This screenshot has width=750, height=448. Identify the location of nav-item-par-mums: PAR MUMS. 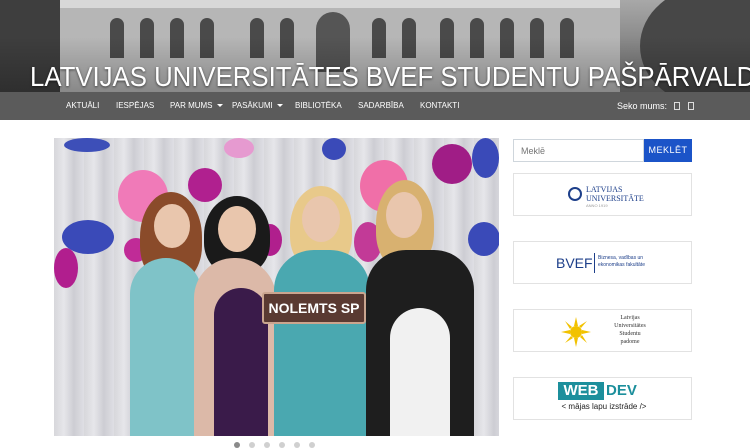
(196, 106).